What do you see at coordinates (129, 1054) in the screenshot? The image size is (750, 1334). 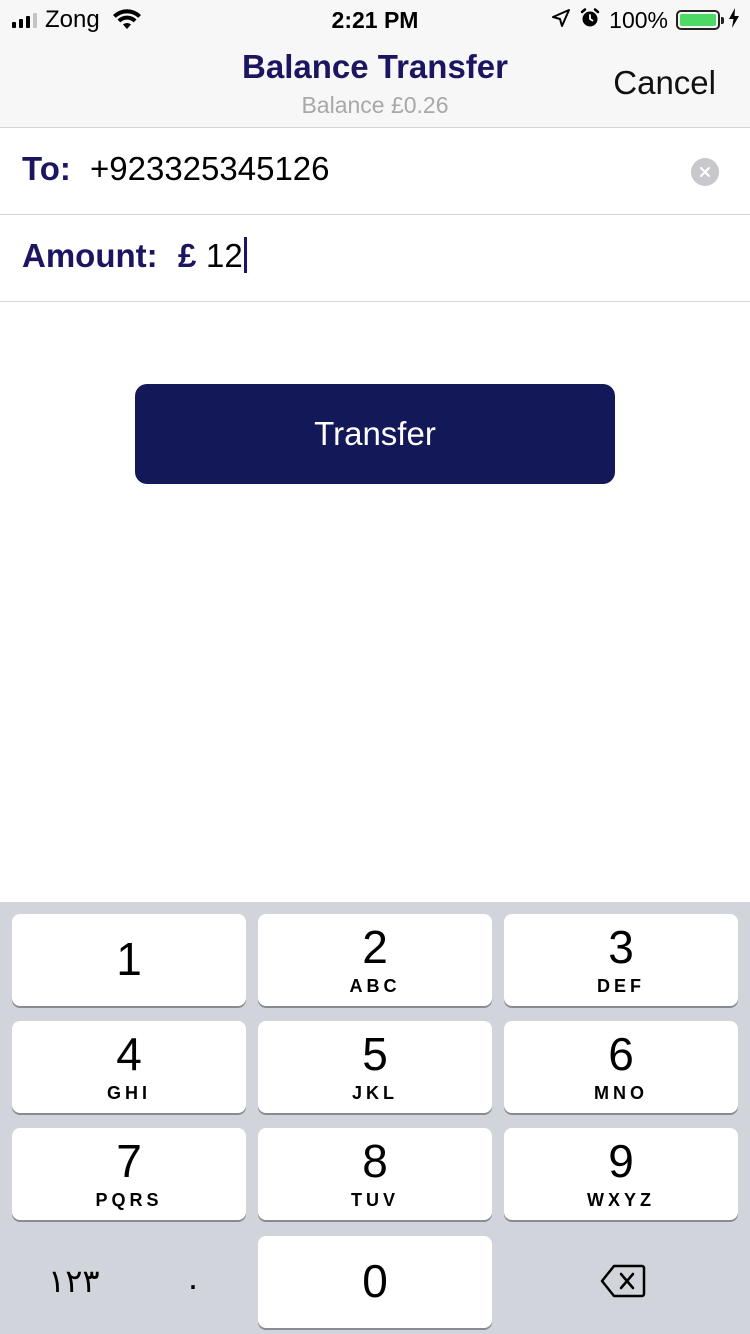 I see `key-digit: 4` at bounding box center [129, 1054].